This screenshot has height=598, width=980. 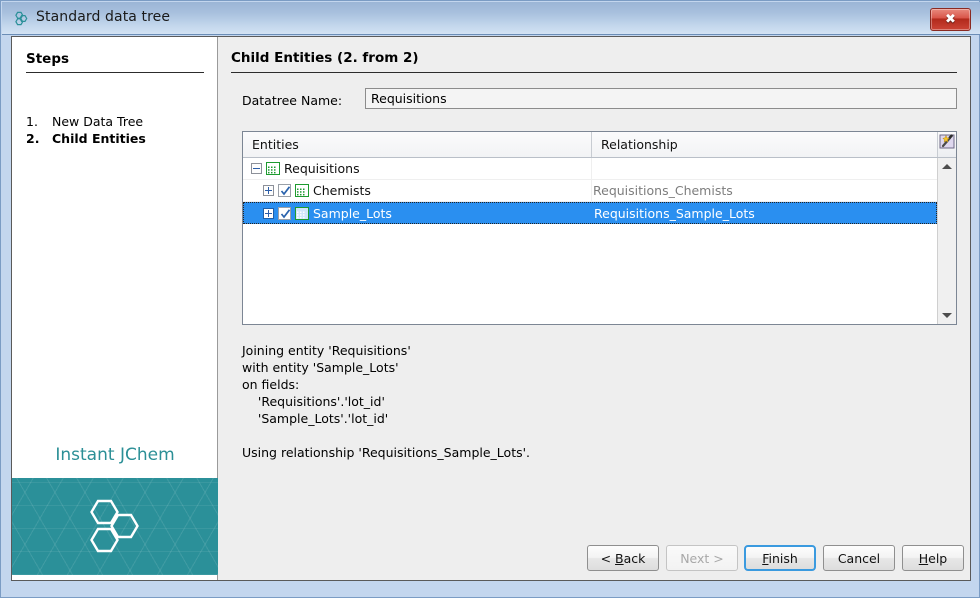 What do you see at coordinates (661, 98) in the screenshot?
I see `datatree-name-input` at bounding box center [661, 98].